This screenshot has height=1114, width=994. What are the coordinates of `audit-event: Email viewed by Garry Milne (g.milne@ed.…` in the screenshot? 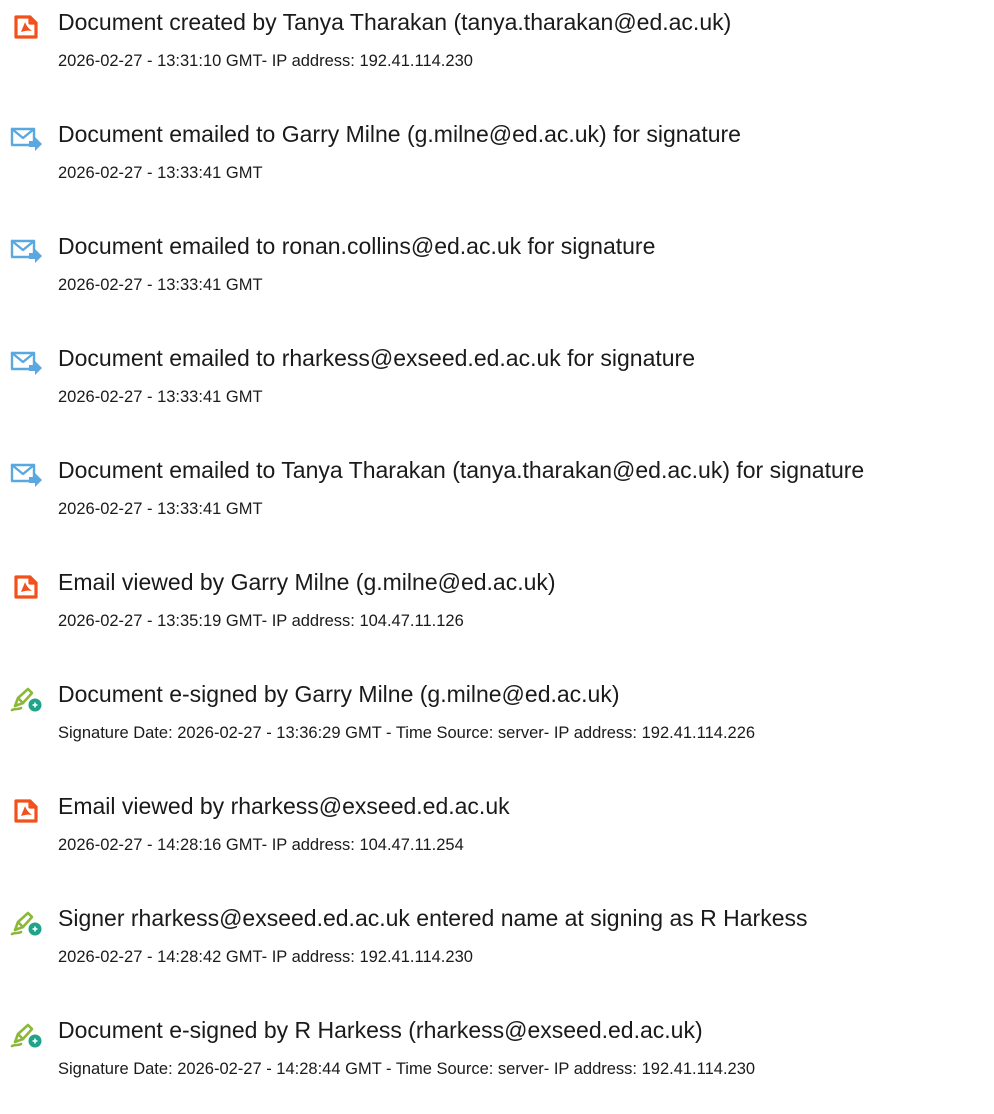 It's located at (497, 616).